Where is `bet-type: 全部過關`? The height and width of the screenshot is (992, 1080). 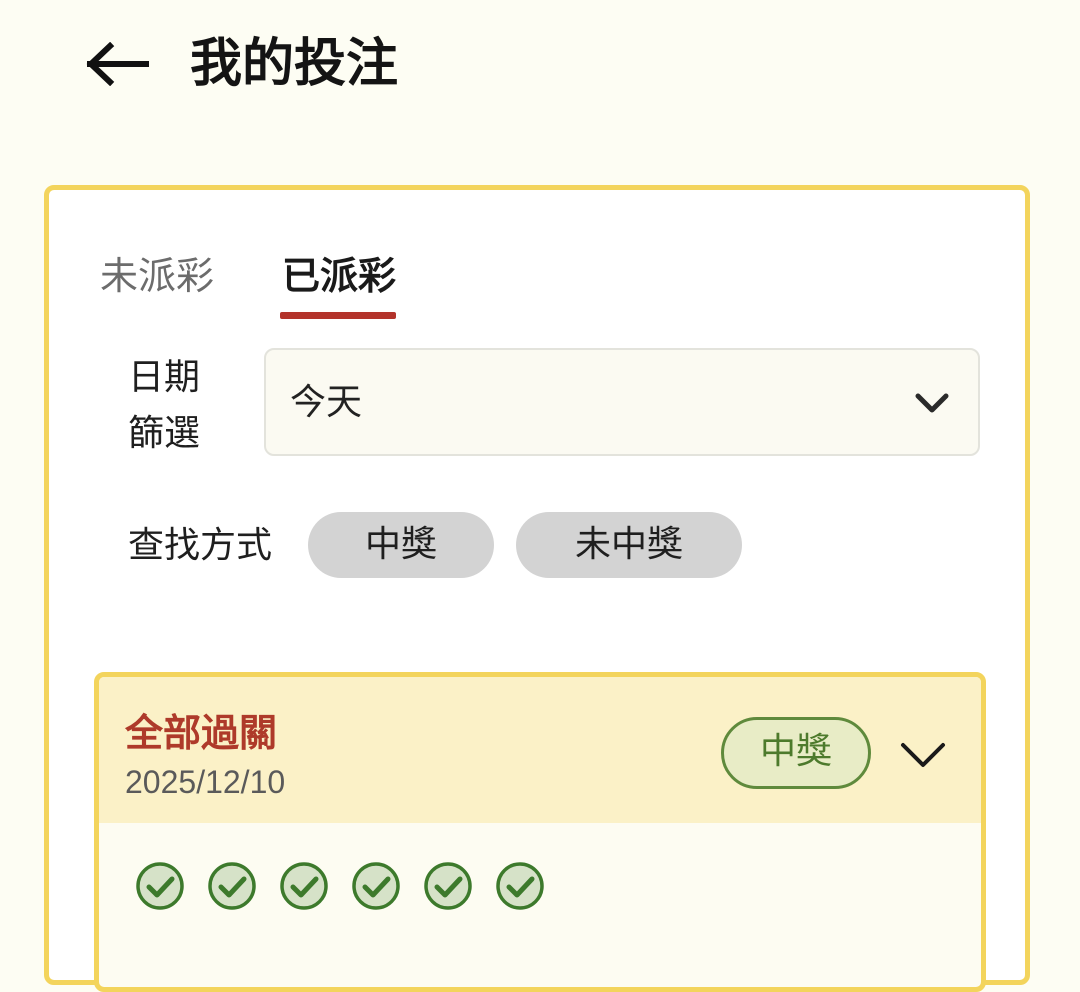
bet-type: 全部過關 is located at coordinates (201, 733).